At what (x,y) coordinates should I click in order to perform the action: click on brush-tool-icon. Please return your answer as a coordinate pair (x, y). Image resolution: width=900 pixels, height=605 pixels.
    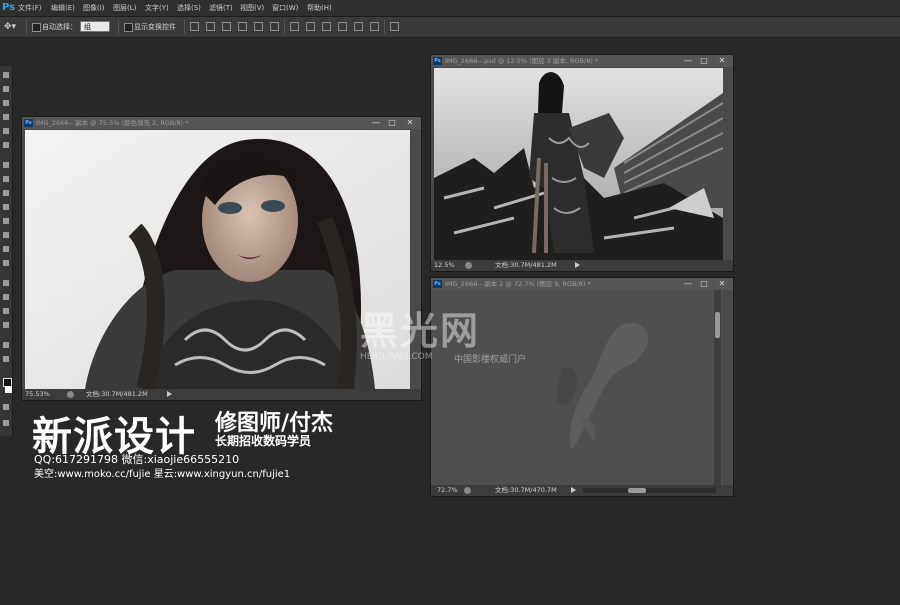
    Looking at the image, I should click on (6, 179).